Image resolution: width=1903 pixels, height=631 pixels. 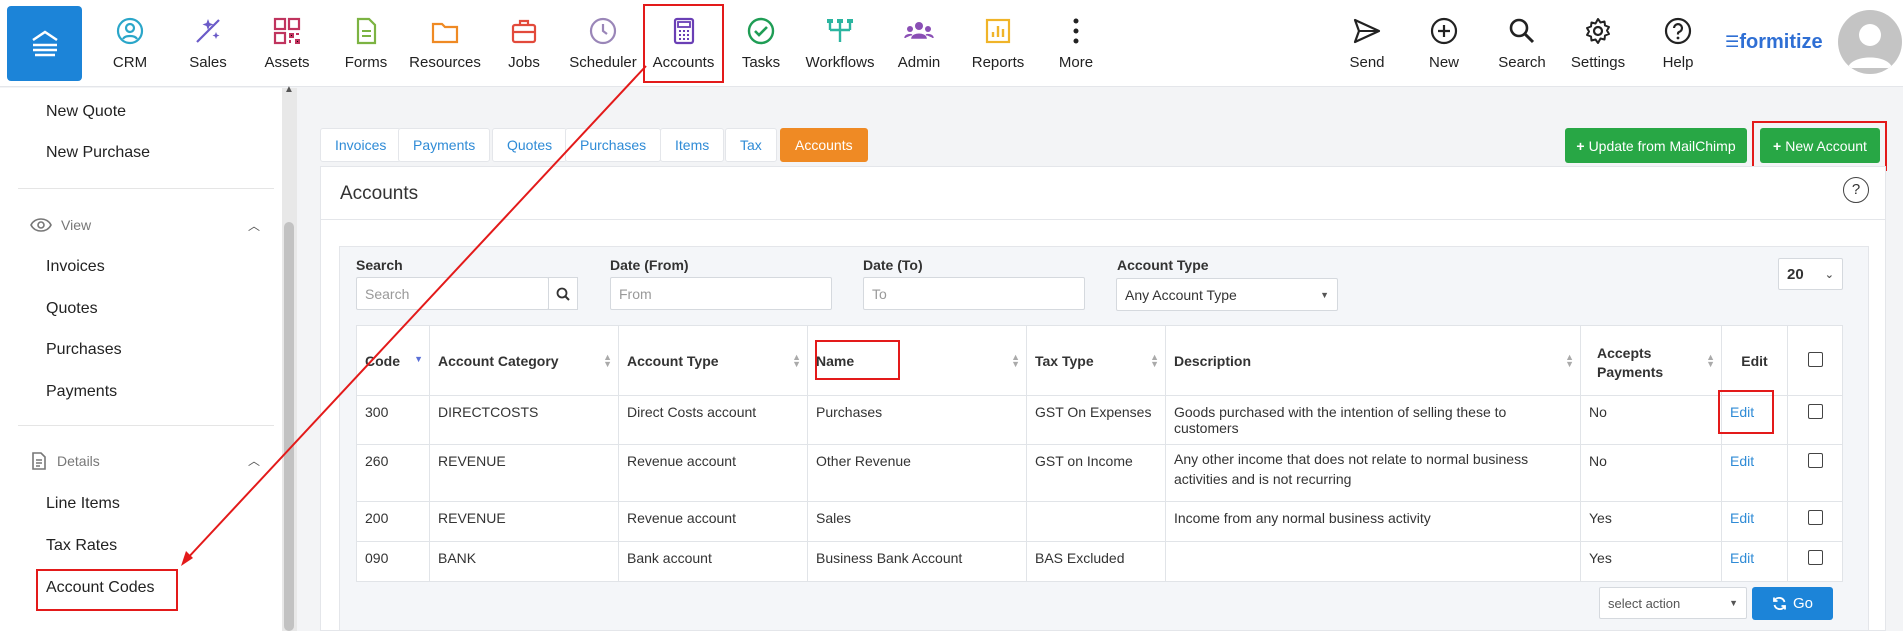 What do you see at coordinates (524, 561) in the screenshot?
I see `cell-category: BANK` at bounding box center [524, 561].